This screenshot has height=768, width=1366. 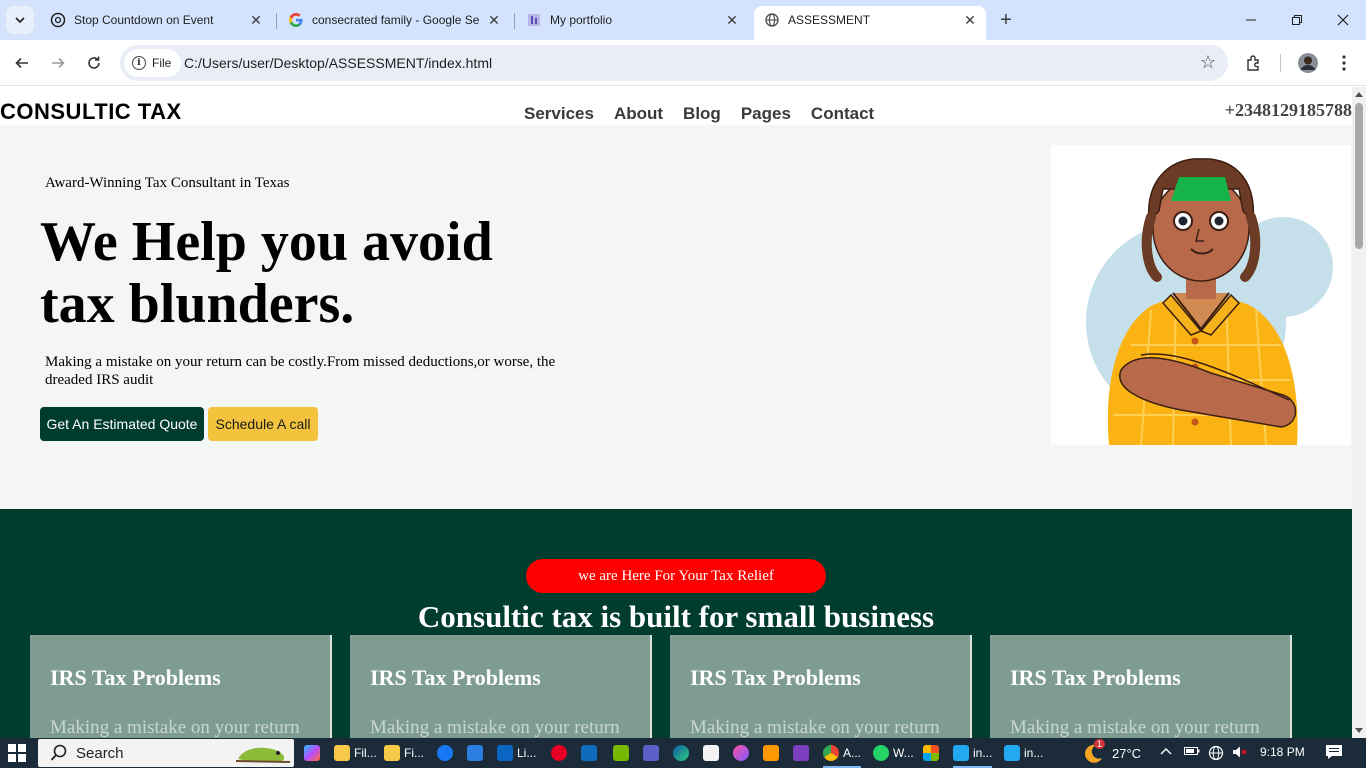 I want to click on outlook-icon, so click(x=589, y=753).